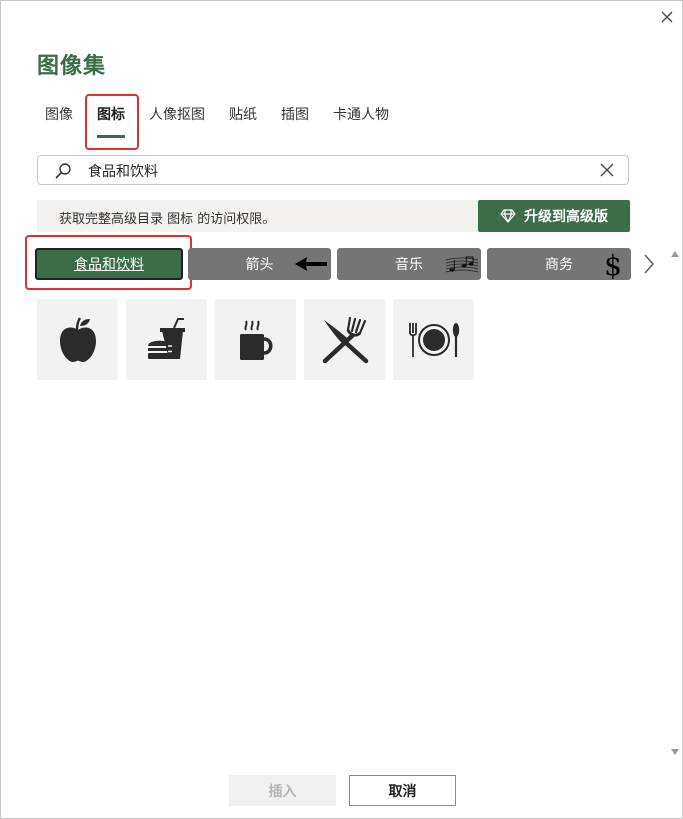  What do you see at coordinates (607, 170) in the screenshot?
I see `clear-search-icon` at bounding box center [607, 170].